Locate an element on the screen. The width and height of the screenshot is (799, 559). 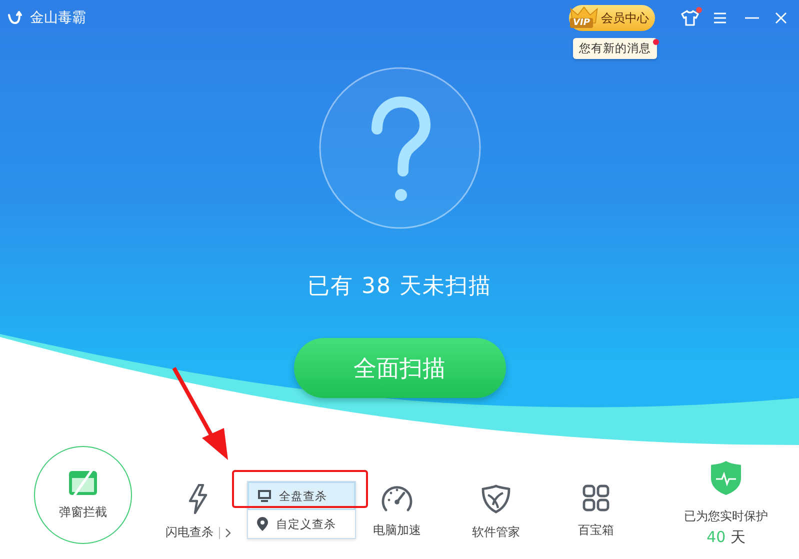
menu-item: 自定义查杀 is located at coordinates (301, 524).